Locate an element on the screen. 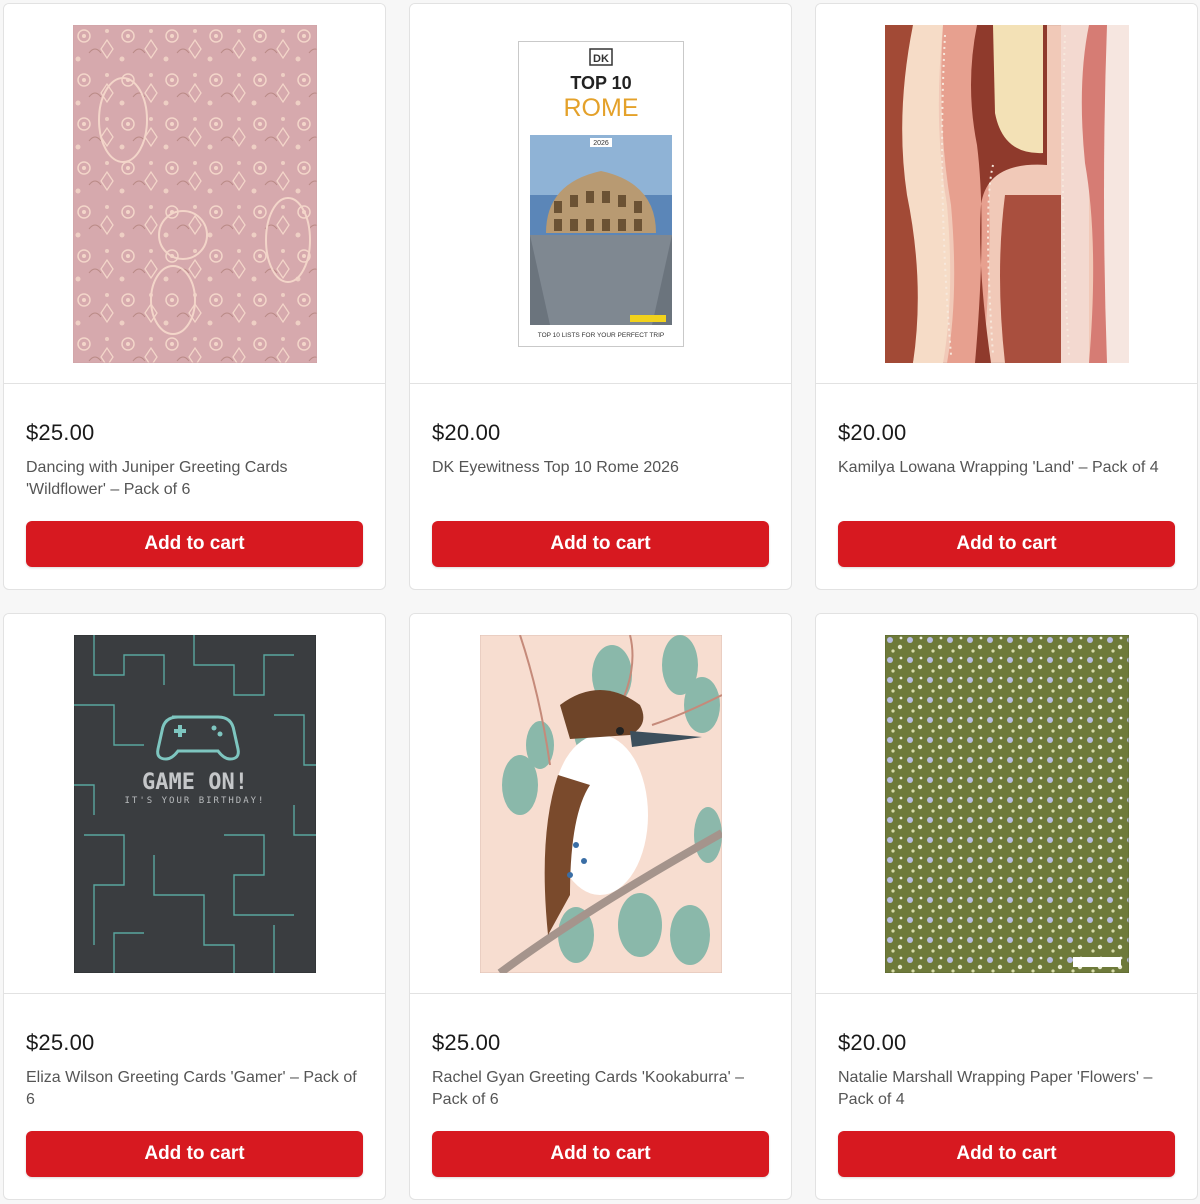  card-subline: IT'S YOUR BIRTHDAY! is located at coordinates (194, 801).